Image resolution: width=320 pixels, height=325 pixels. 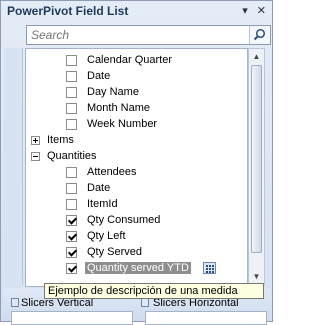 What do you see at coordinates (136, 205) in the screenshot?
I see `field-item: ItemId` at bounding box center [136, 205].